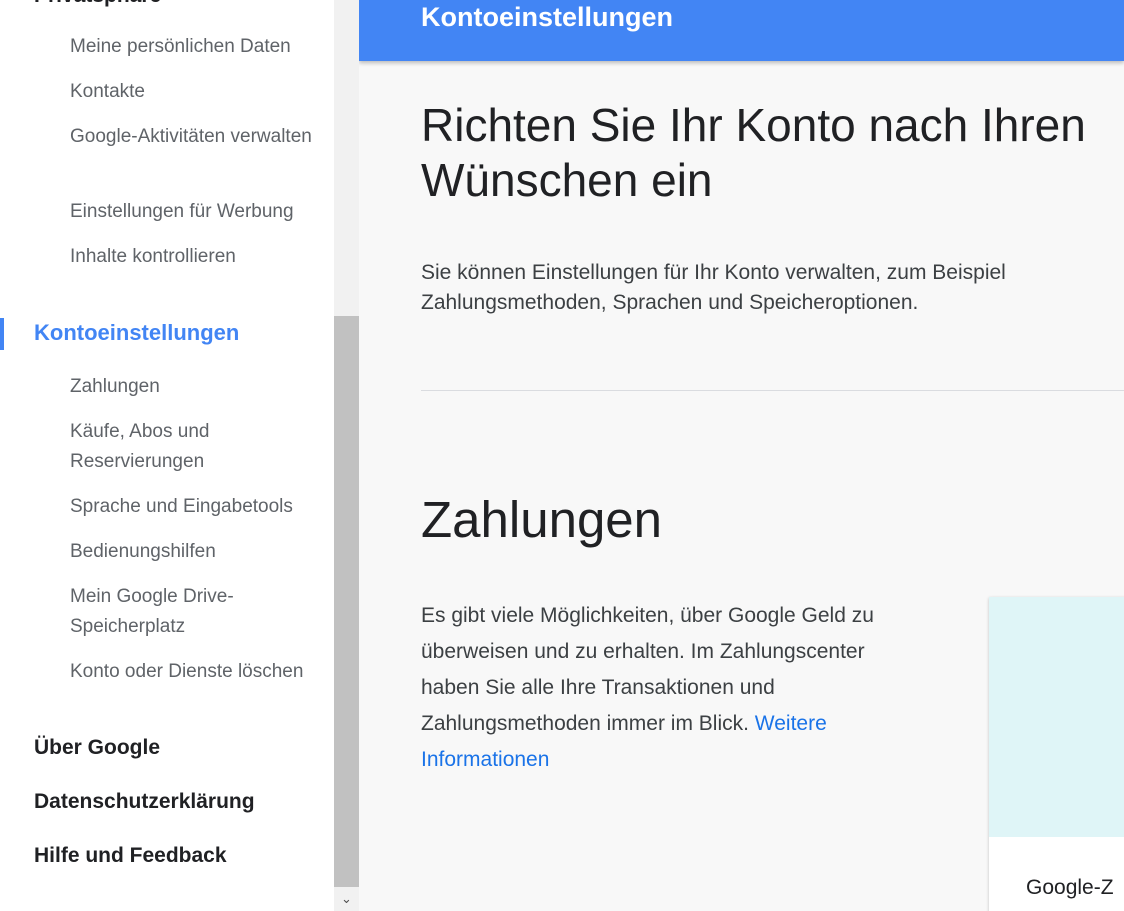  What do you see at coordinates (201, 612) in the screenshot?
I see `sidebar-item-drive-storage: Mein Google Drive-Speicherplatz` at bounding box center [201, 612].